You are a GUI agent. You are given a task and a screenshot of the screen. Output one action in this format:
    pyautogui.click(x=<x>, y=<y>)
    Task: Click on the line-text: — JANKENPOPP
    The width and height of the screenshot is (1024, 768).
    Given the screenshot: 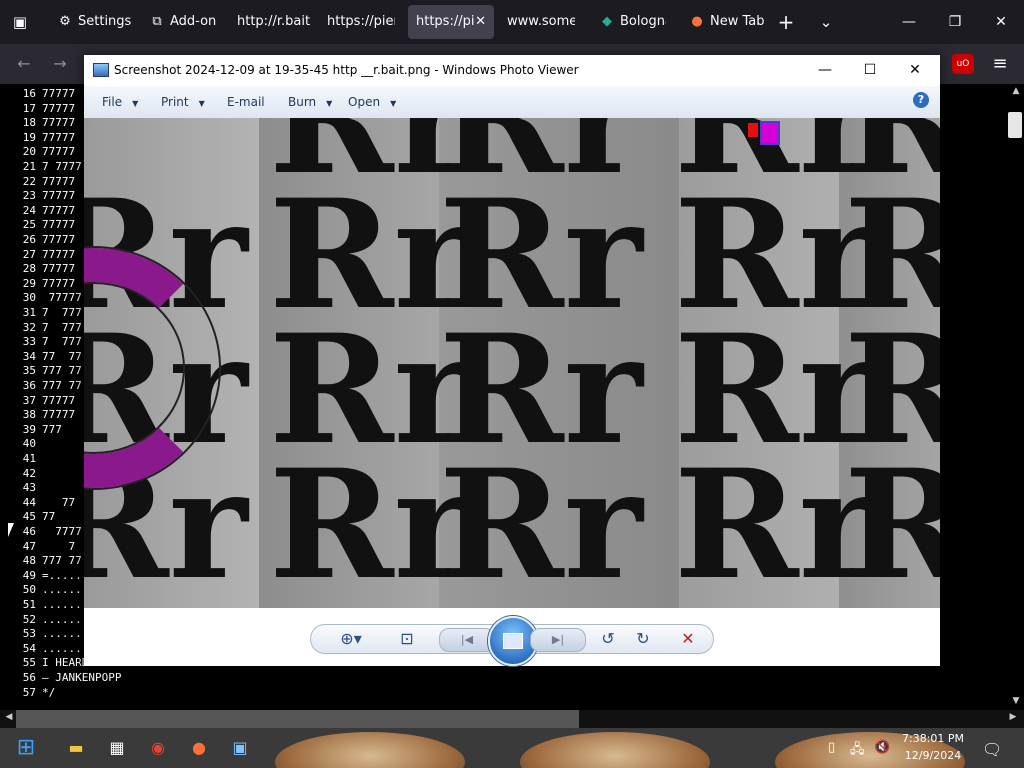 What is the action you would take?
    pyautogui.click(x=82, y=677)
    